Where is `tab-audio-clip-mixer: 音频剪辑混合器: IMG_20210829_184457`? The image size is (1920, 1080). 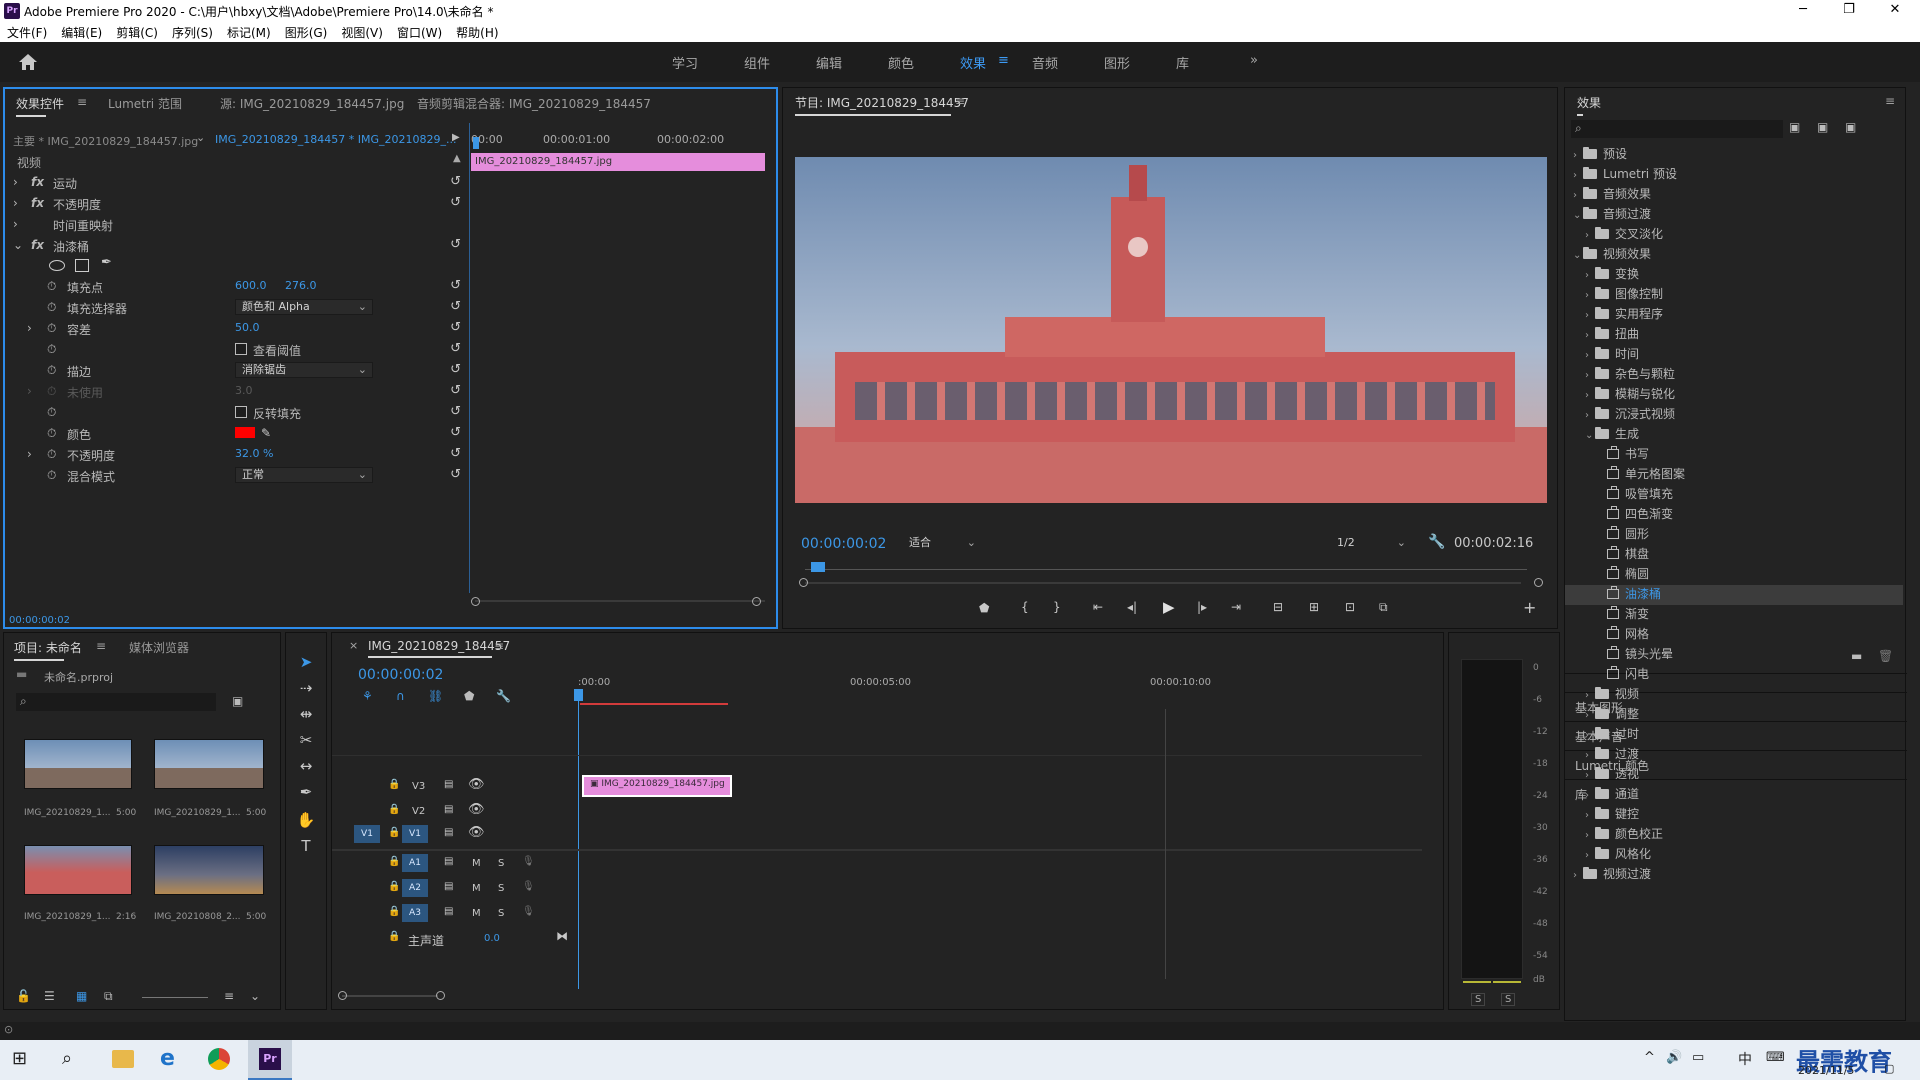 tab-audio-clip-mixer: 音频剪辑混合器: IMG_20210829_184457 is located at coordinates (534, 103).